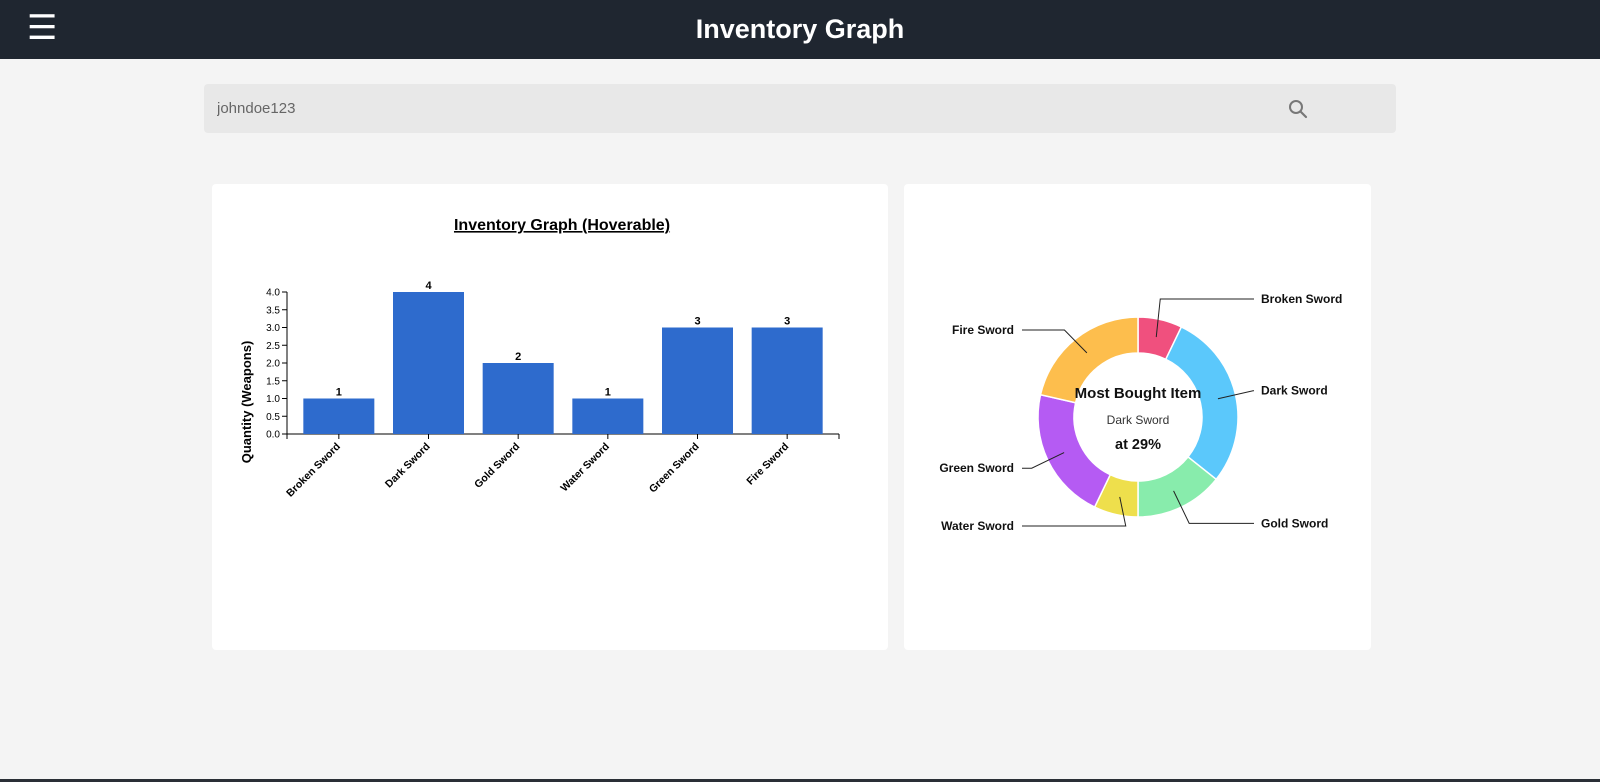 The image size is (1600, 782). Describe the element at coordinates (273, 328) in the screenshot. I see `y-tick-label: 3.0` at that location.